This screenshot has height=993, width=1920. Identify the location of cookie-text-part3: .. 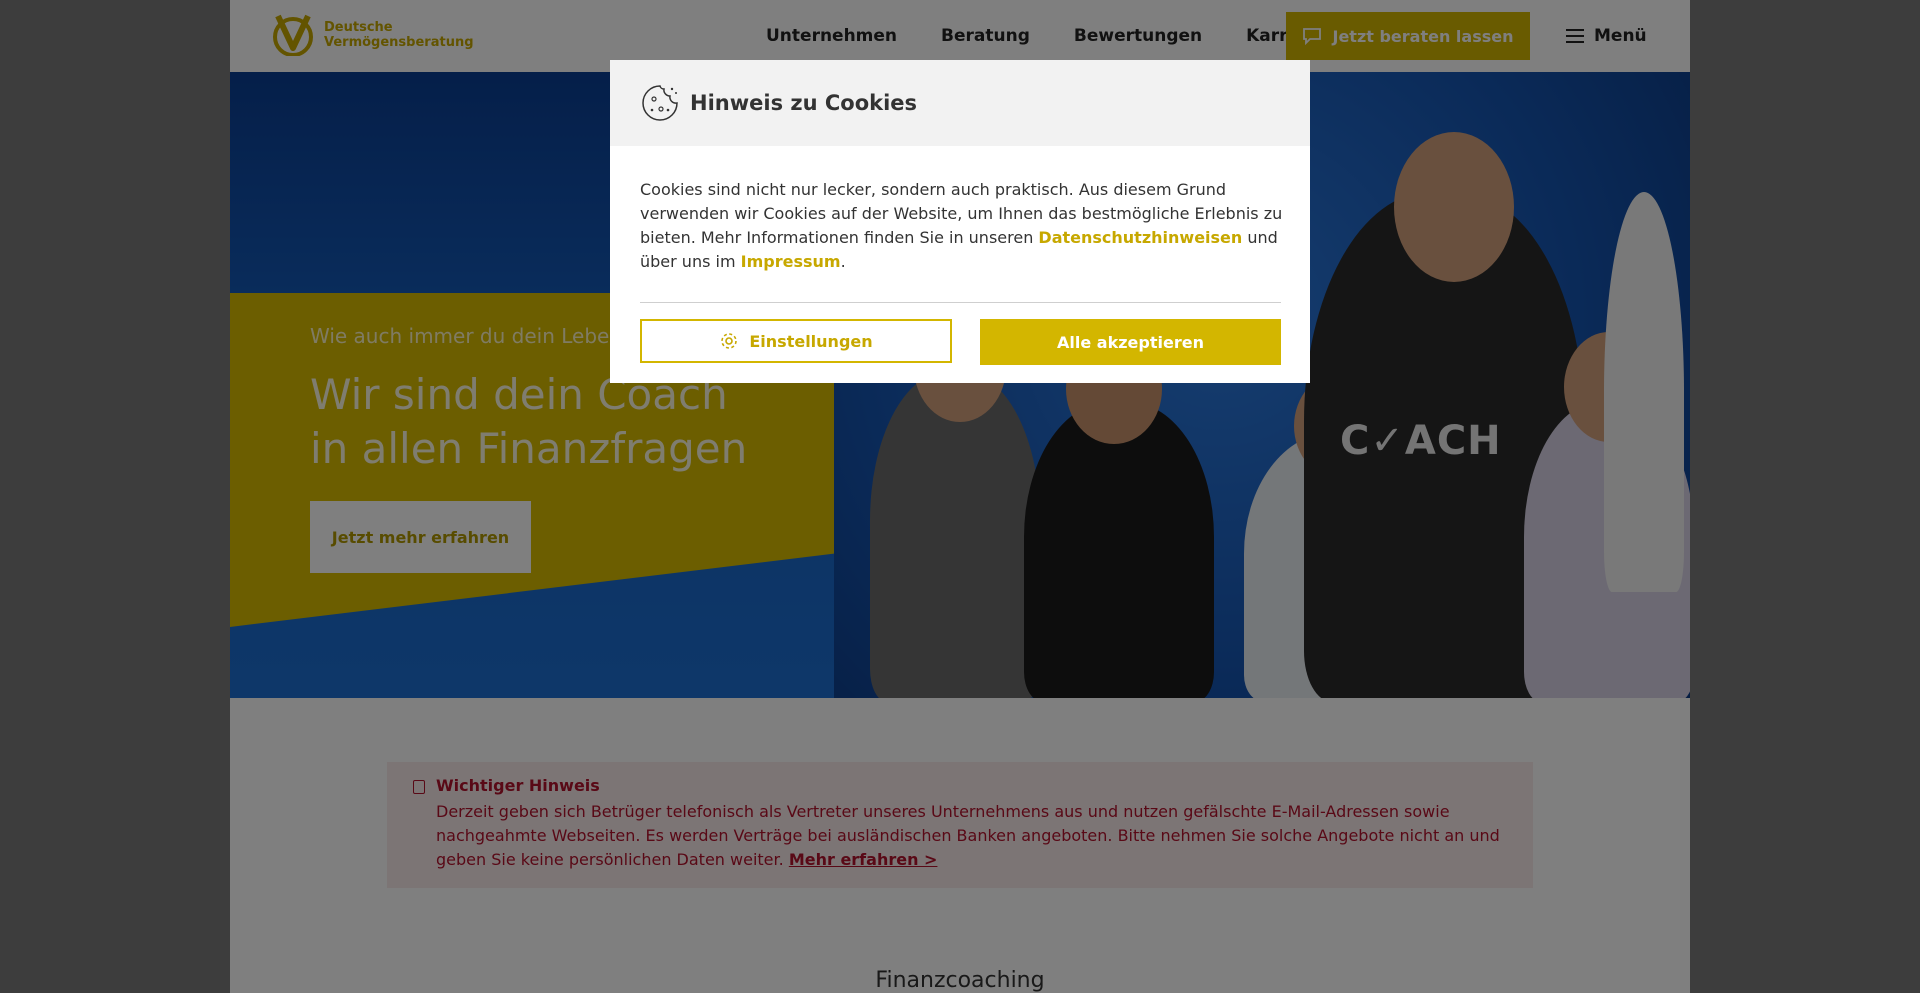
(843, 261).